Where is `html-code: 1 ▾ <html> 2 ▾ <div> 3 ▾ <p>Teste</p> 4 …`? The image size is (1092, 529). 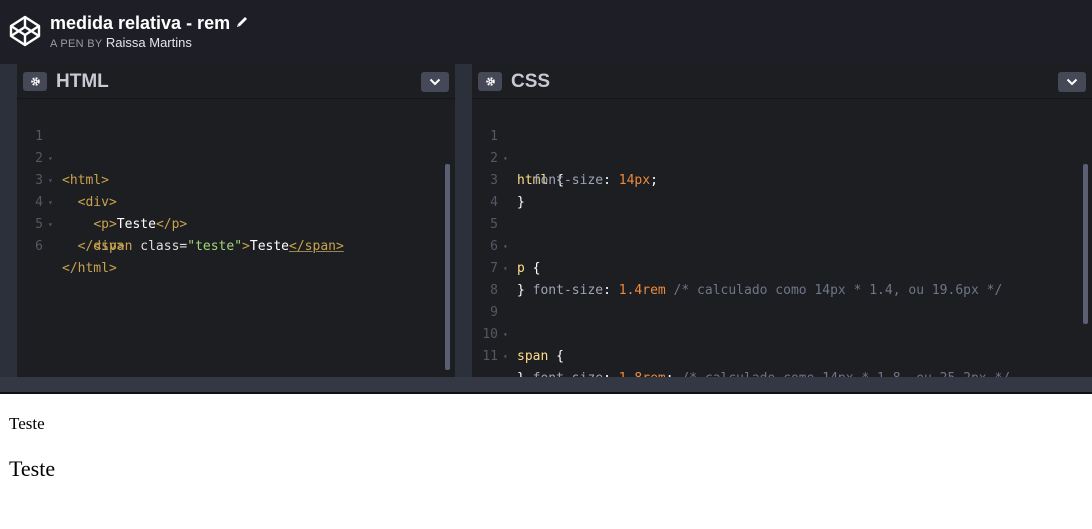 html-code: 1 ▾ <html> 2 ▾ <div> 3 ▾ <p>Teste</p> 4 … is located at coordinates (236, 190).